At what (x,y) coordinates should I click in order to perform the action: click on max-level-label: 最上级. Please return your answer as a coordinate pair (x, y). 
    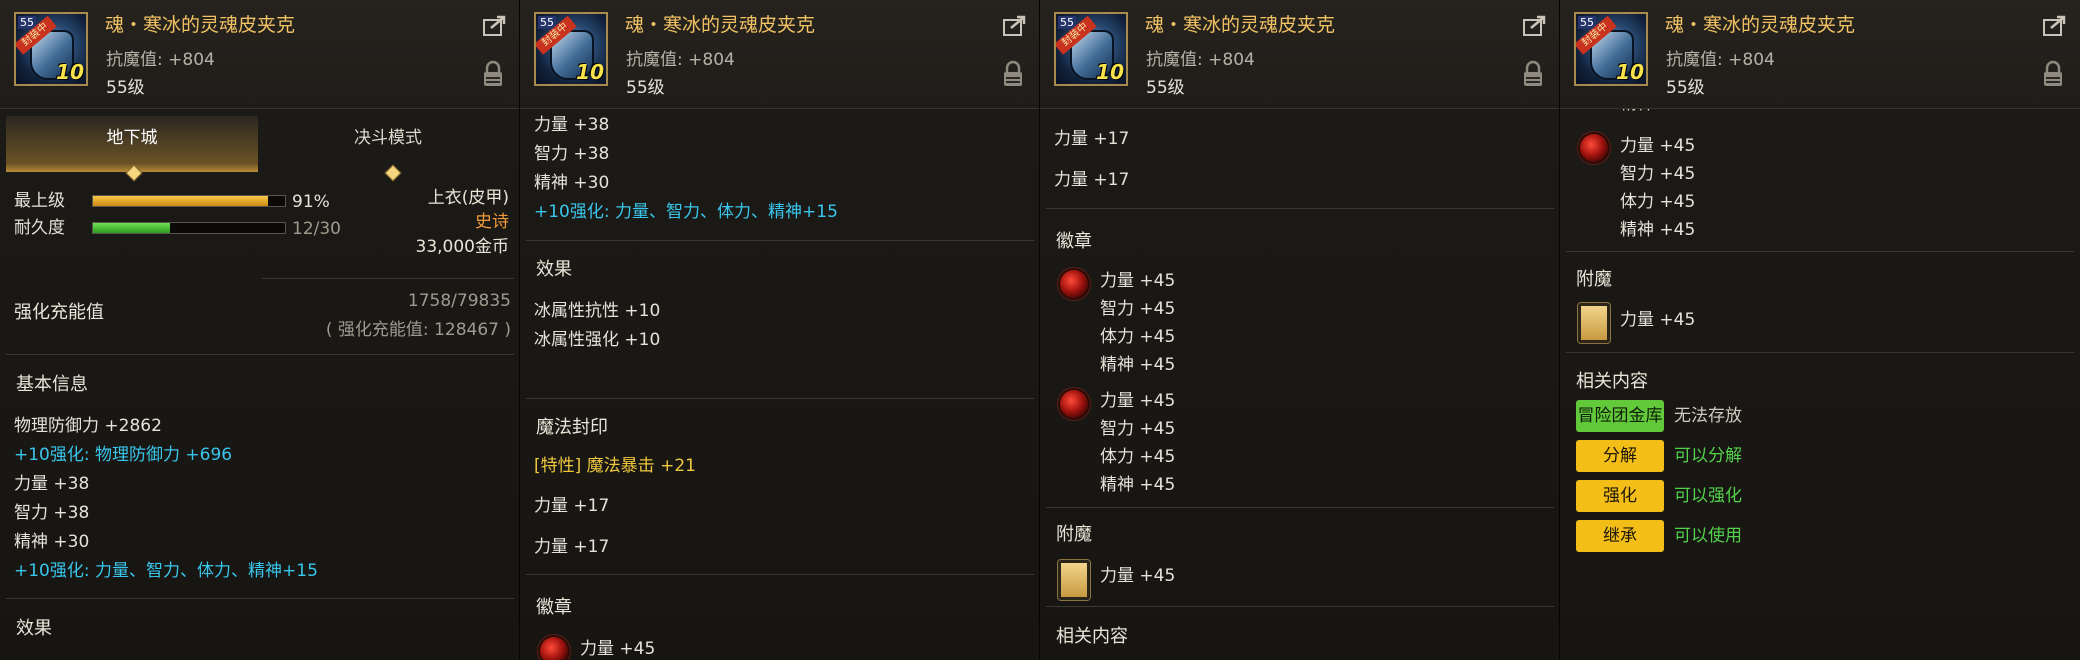
    Looking at the image, I should click on (39, 201).